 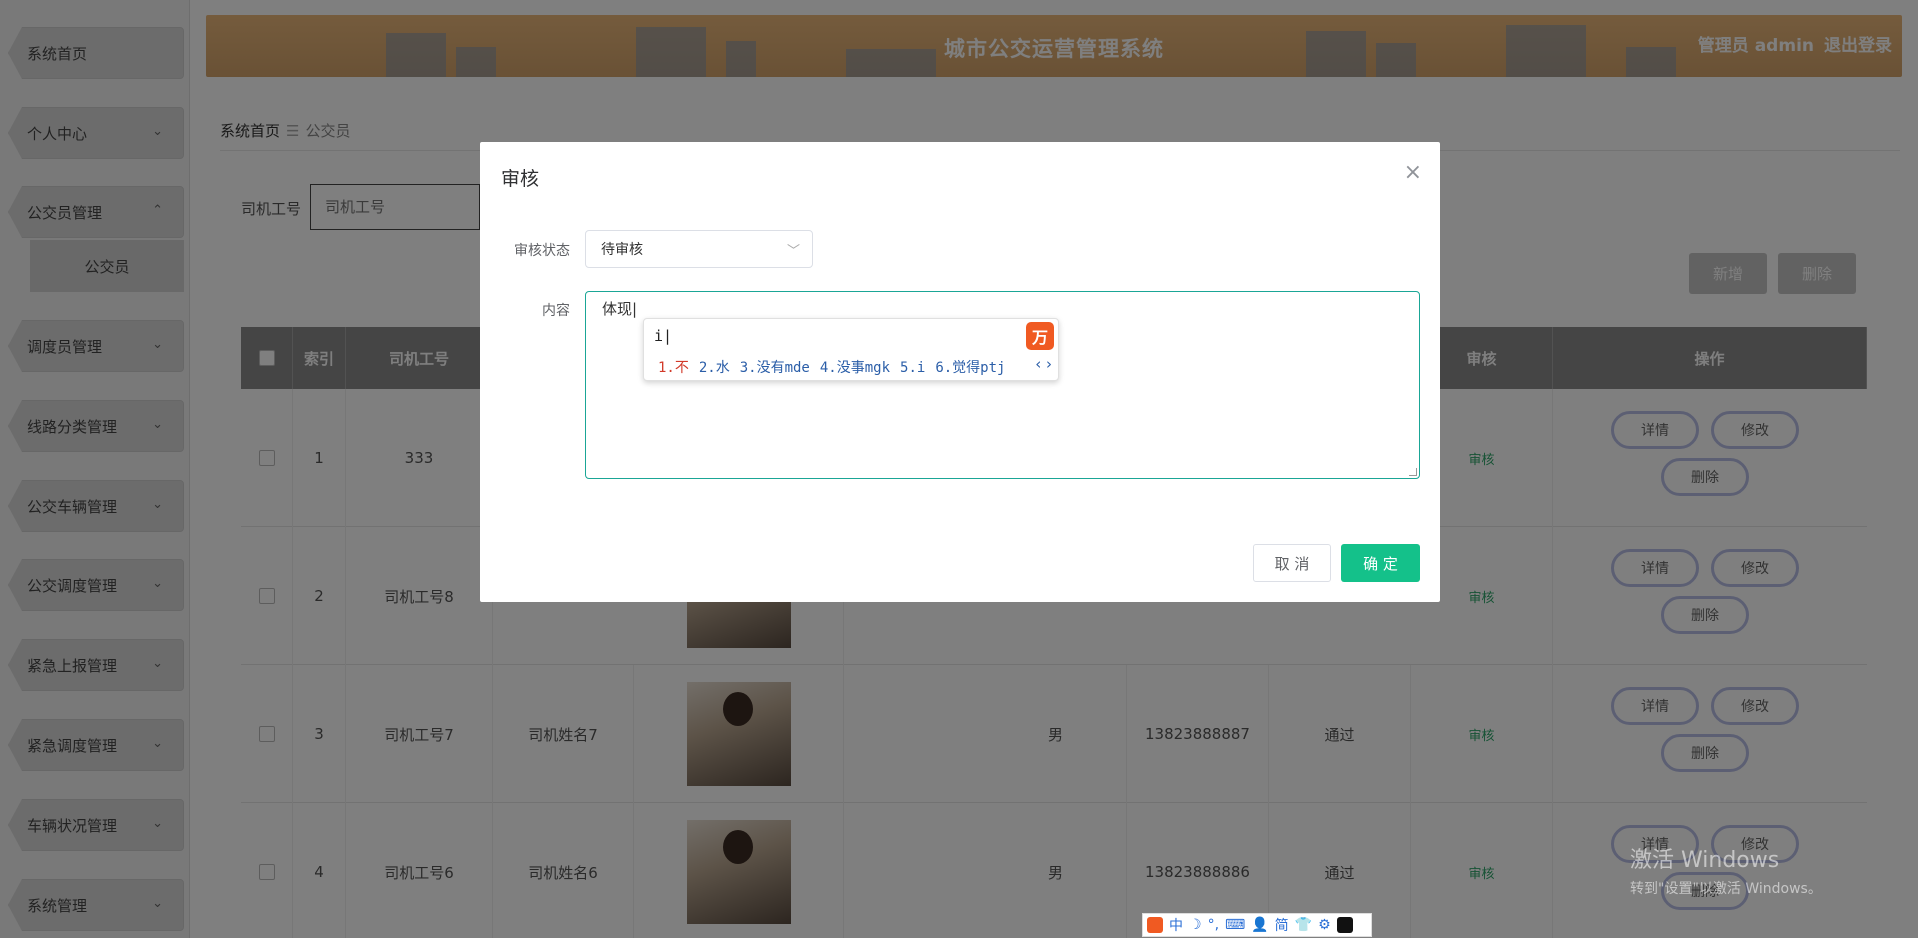 I want to click on audit-status-value: 待审核, so click(x=622, y=250).